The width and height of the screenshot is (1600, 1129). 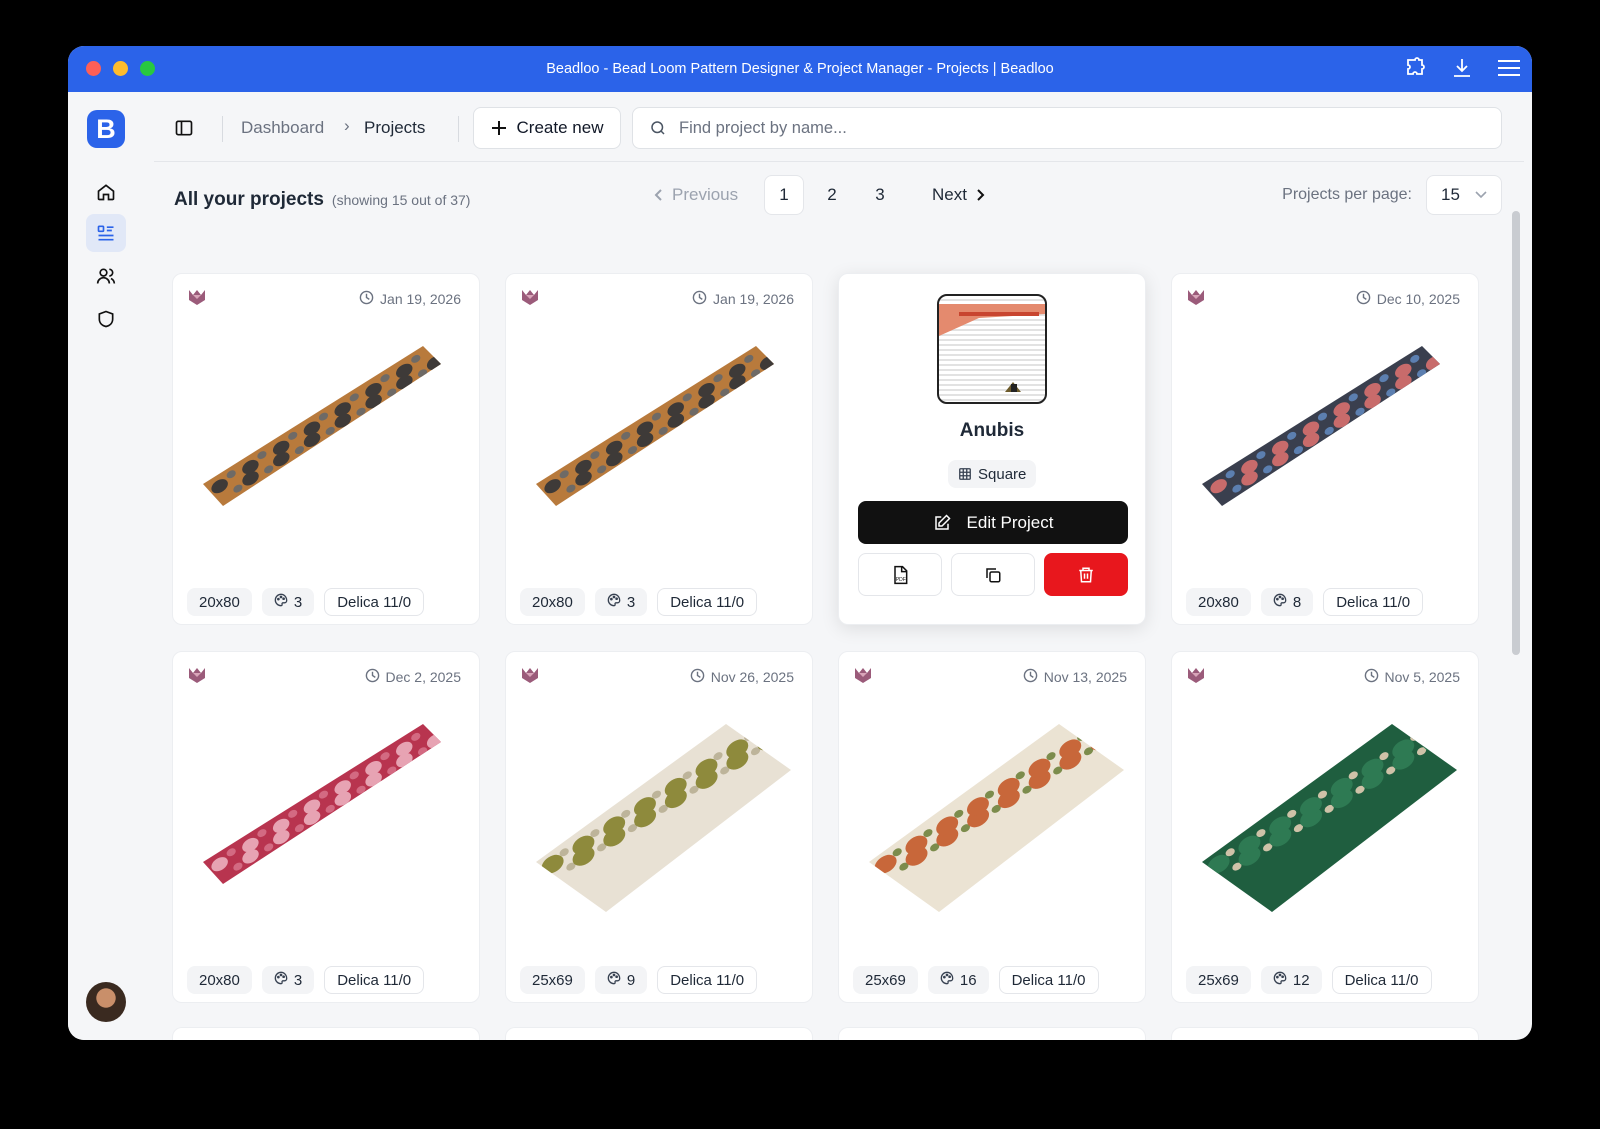 What do you see at coordinates (979, 128) in the screenshot?
I see `search-input` at bounding box center [979, 128].